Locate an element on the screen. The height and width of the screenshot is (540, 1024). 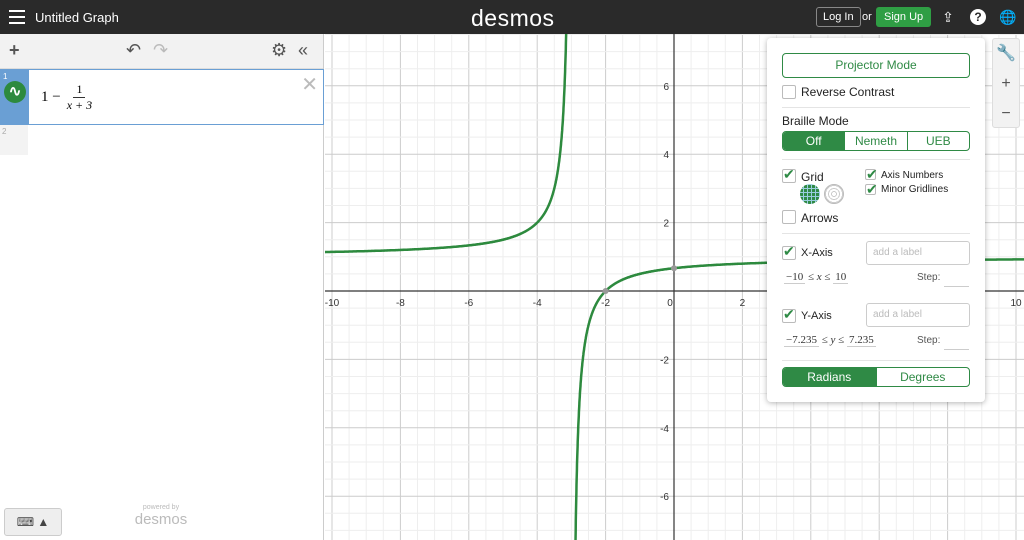
y-min-input: −7.235 is located at coordinates (801, 340).